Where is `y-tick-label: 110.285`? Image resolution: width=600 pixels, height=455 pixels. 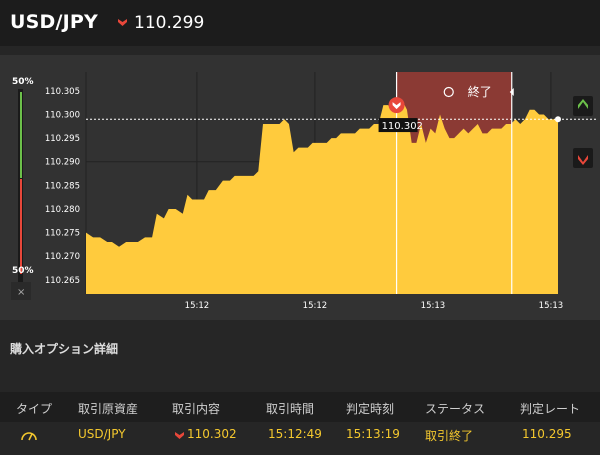
y-tick-label: 110.285 is located at coordinates (62, 186).